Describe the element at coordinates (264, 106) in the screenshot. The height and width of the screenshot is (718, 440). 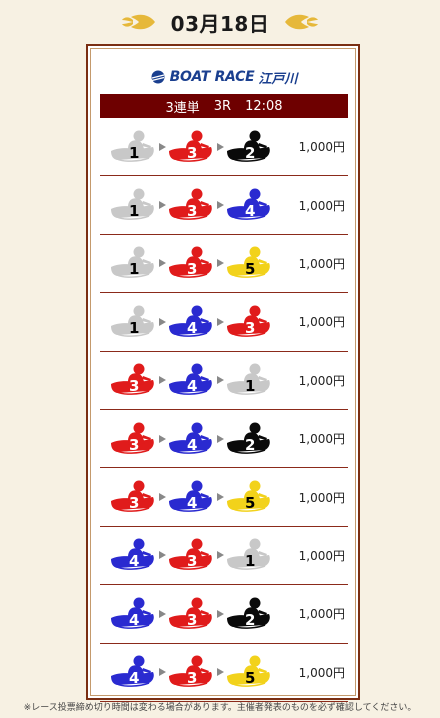
I see `race-time: 12:08` at that location.